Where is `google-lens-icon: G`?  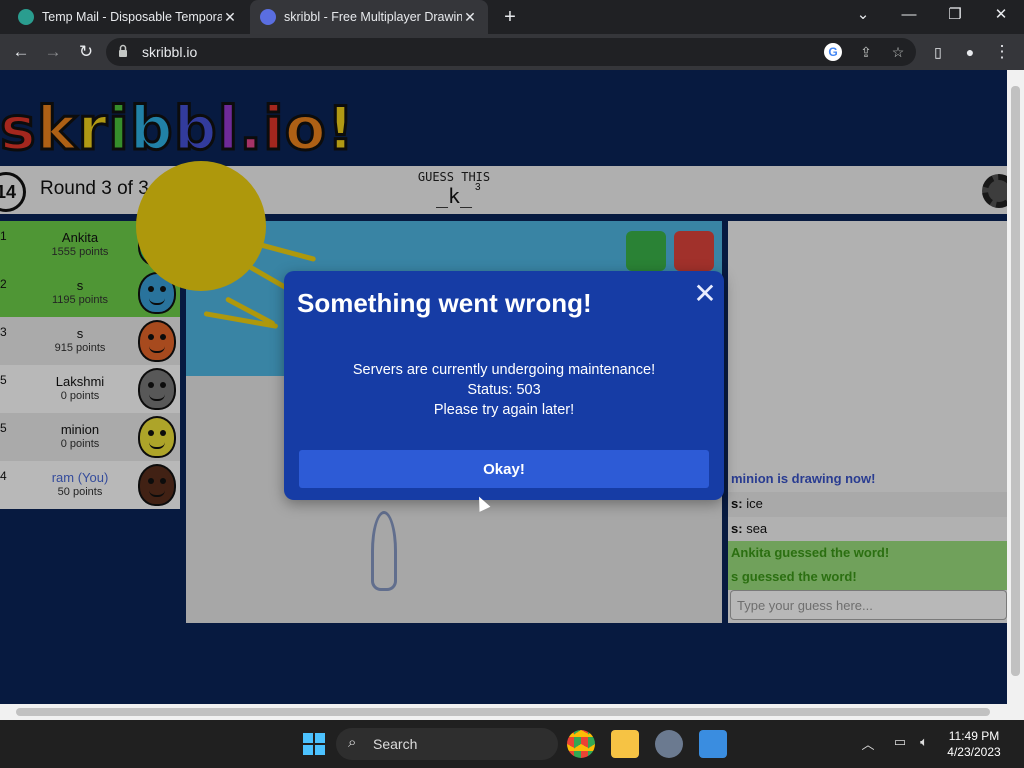 google-lens-icon: G is located at coordinates (833, 52).